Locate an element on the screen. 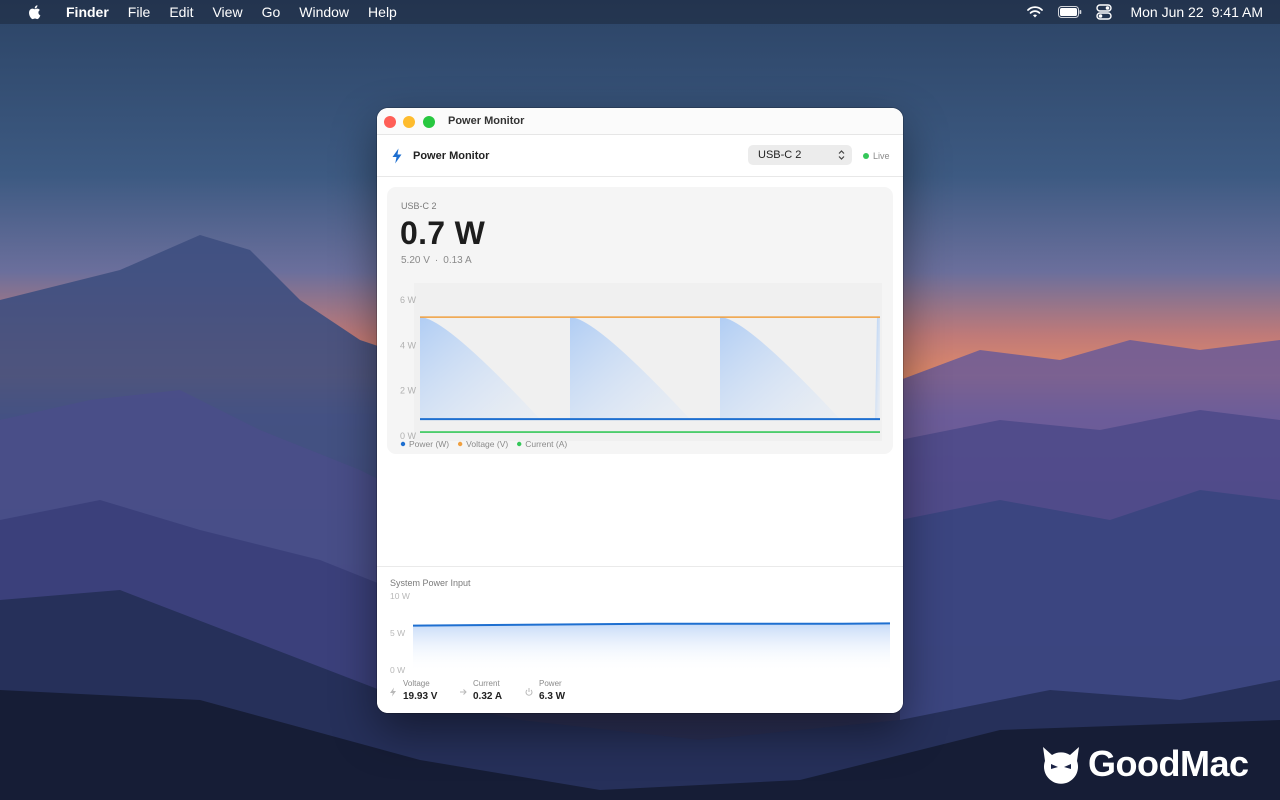  minimize-button is located at coordinates (409, 122).